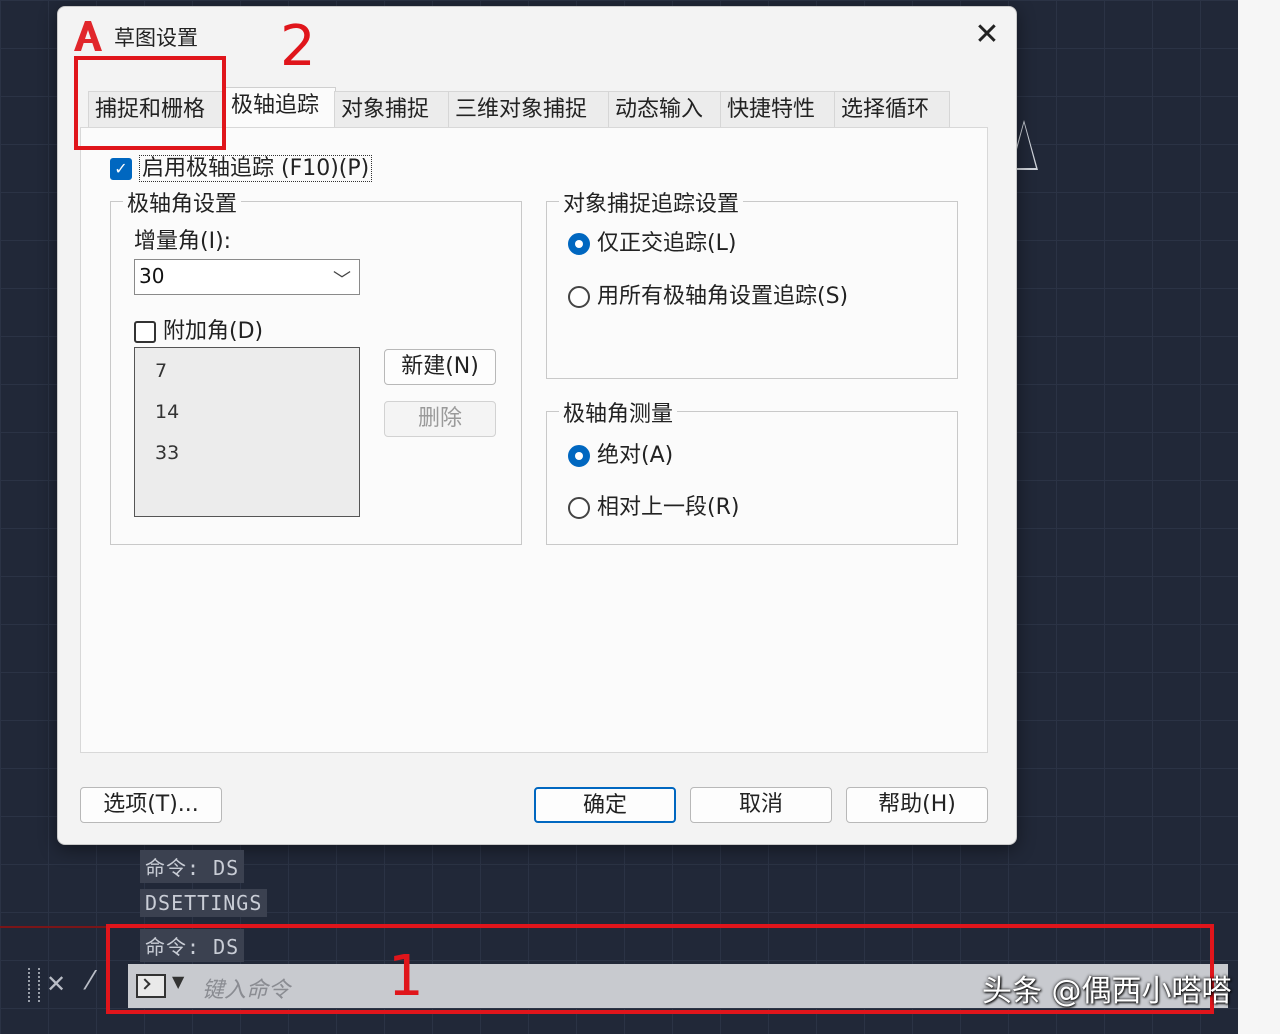 This screenshot has height=1034, width=1280. Describe the element at coordinates (56, 984) in the screenshot. I see `close-command-line-icon: ✕` at that location.